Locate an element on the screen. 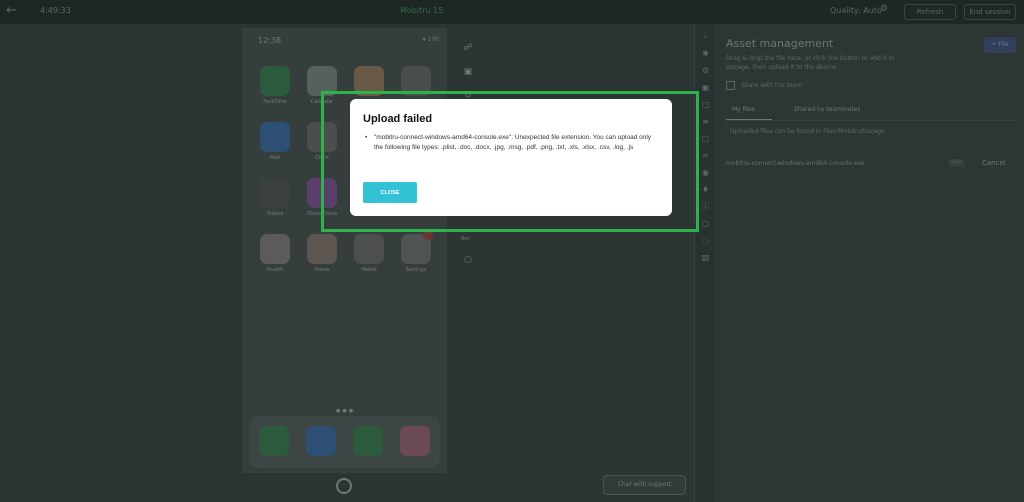 The height and width of the screenshot is (502, 1024). tab-shared: Shared by teammates is located at coordinates (827, 109).